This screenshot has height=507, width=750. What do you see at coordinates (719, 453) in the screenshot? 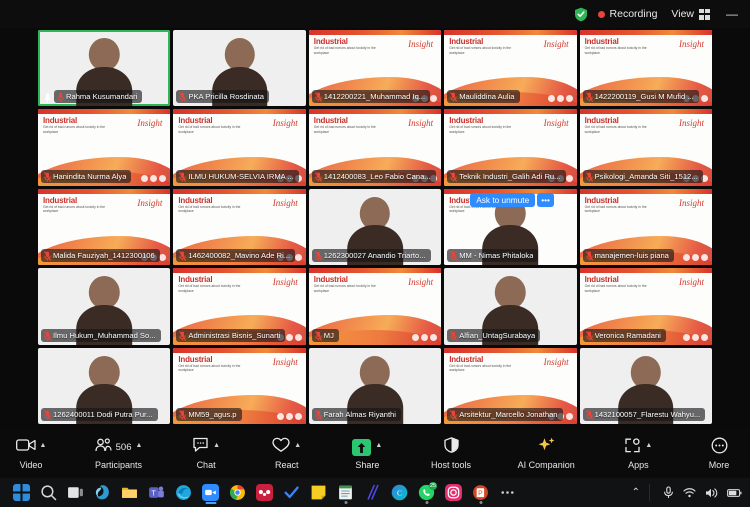
I see `control-more: More` at bounding box center [719, 453].